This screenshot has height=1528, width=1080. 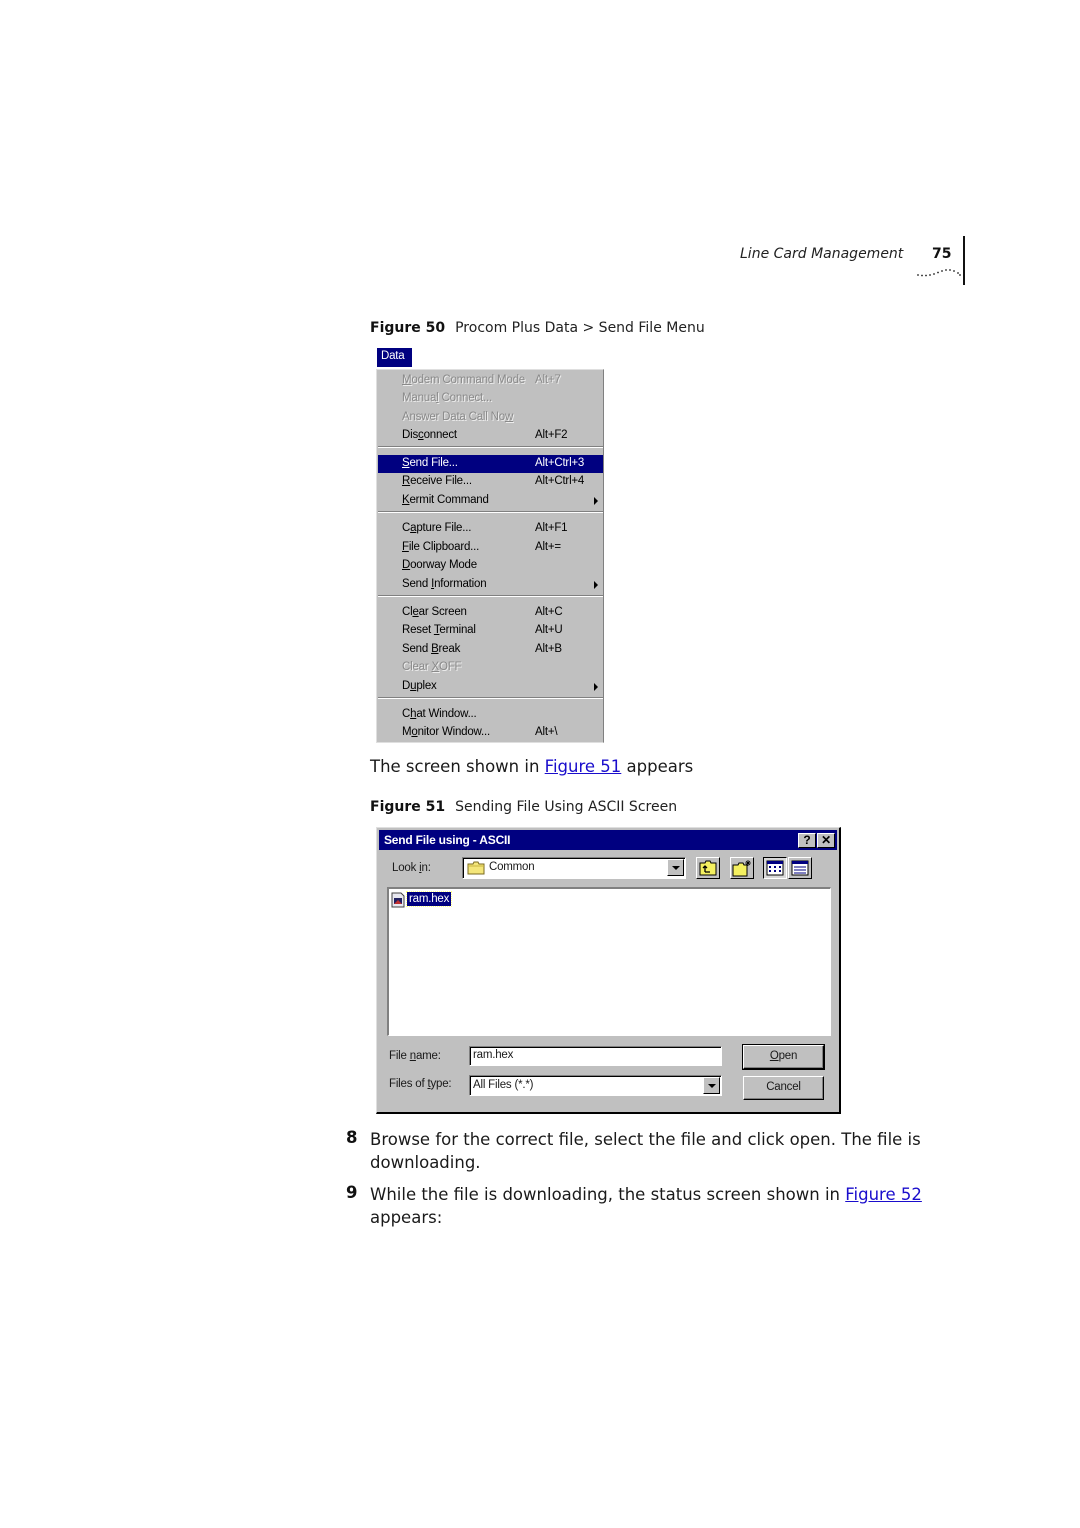 What do you see at coordinates (608, 840) in the screenshot?
I see `dialog-titlebar: Send File using - ASCII ? ✕` at bounding box center [608, 840].